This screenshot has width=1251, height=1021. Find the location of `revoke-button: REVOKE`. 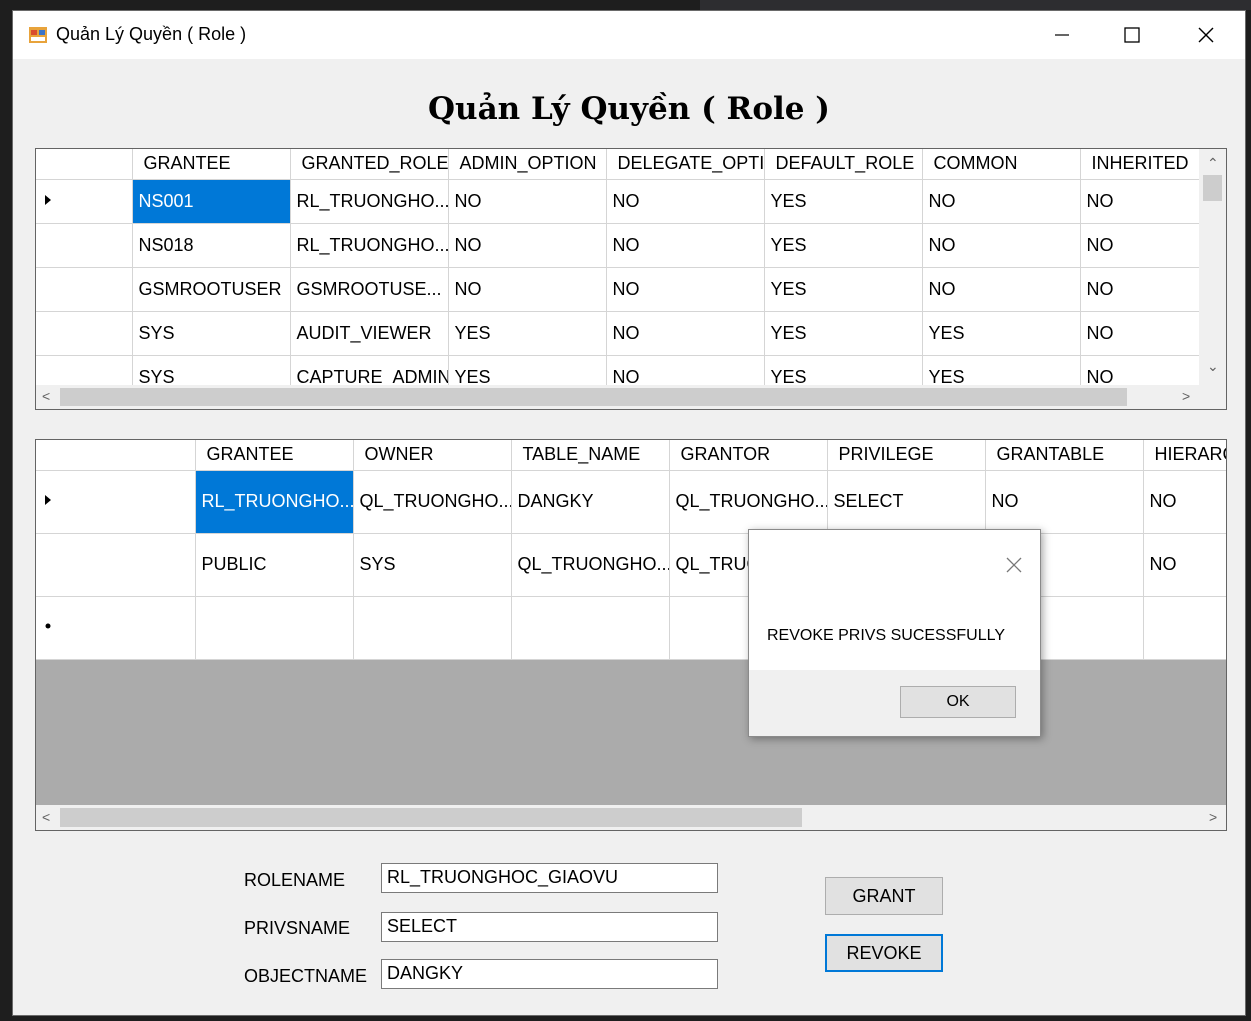

revoke-button: REVOKE is located at coordinates (884, 953).